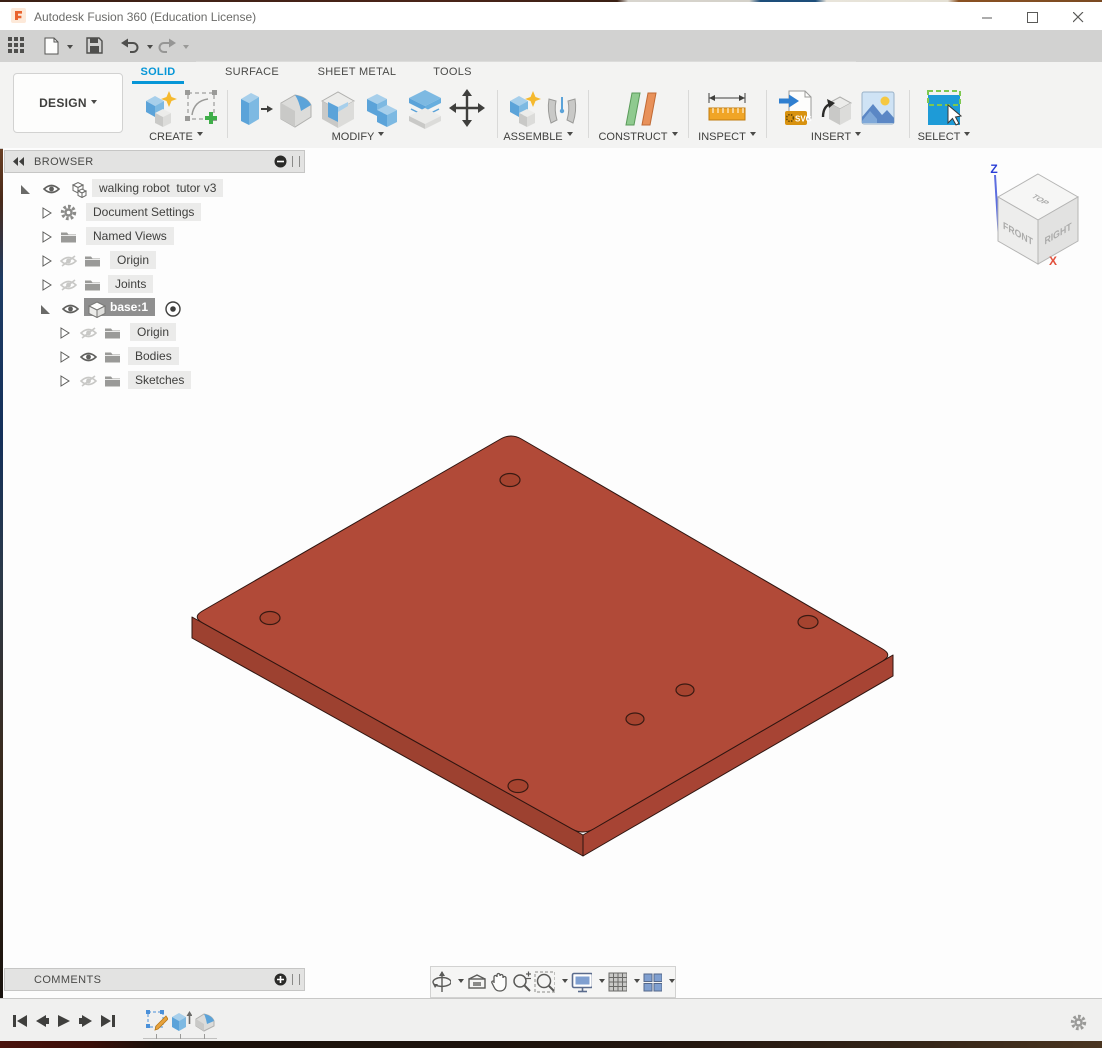 Image resolution: width=1102 pixels, height=1048 pixels. I want to click on comments-panel-header: COMMENTS, so click(154, 979).